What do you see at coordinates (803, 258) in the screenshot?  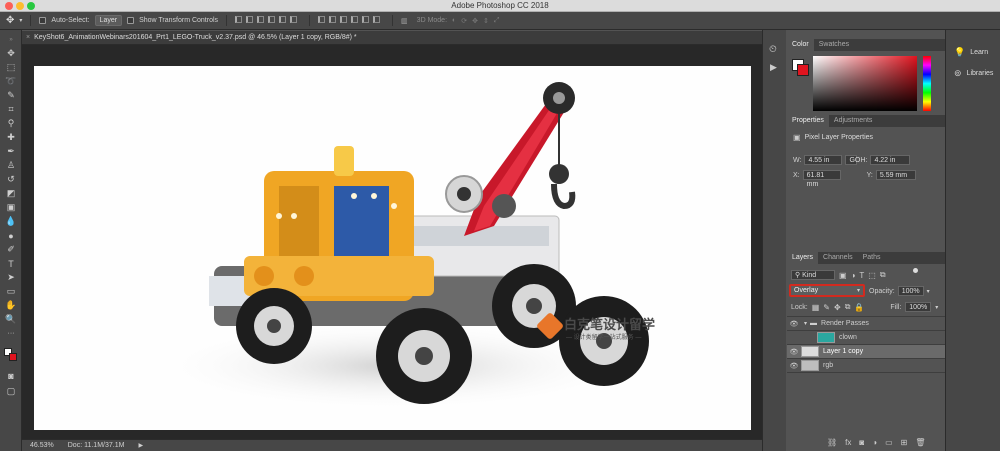 I see `tab-layers: Layers` at bounding box center [803, 258].